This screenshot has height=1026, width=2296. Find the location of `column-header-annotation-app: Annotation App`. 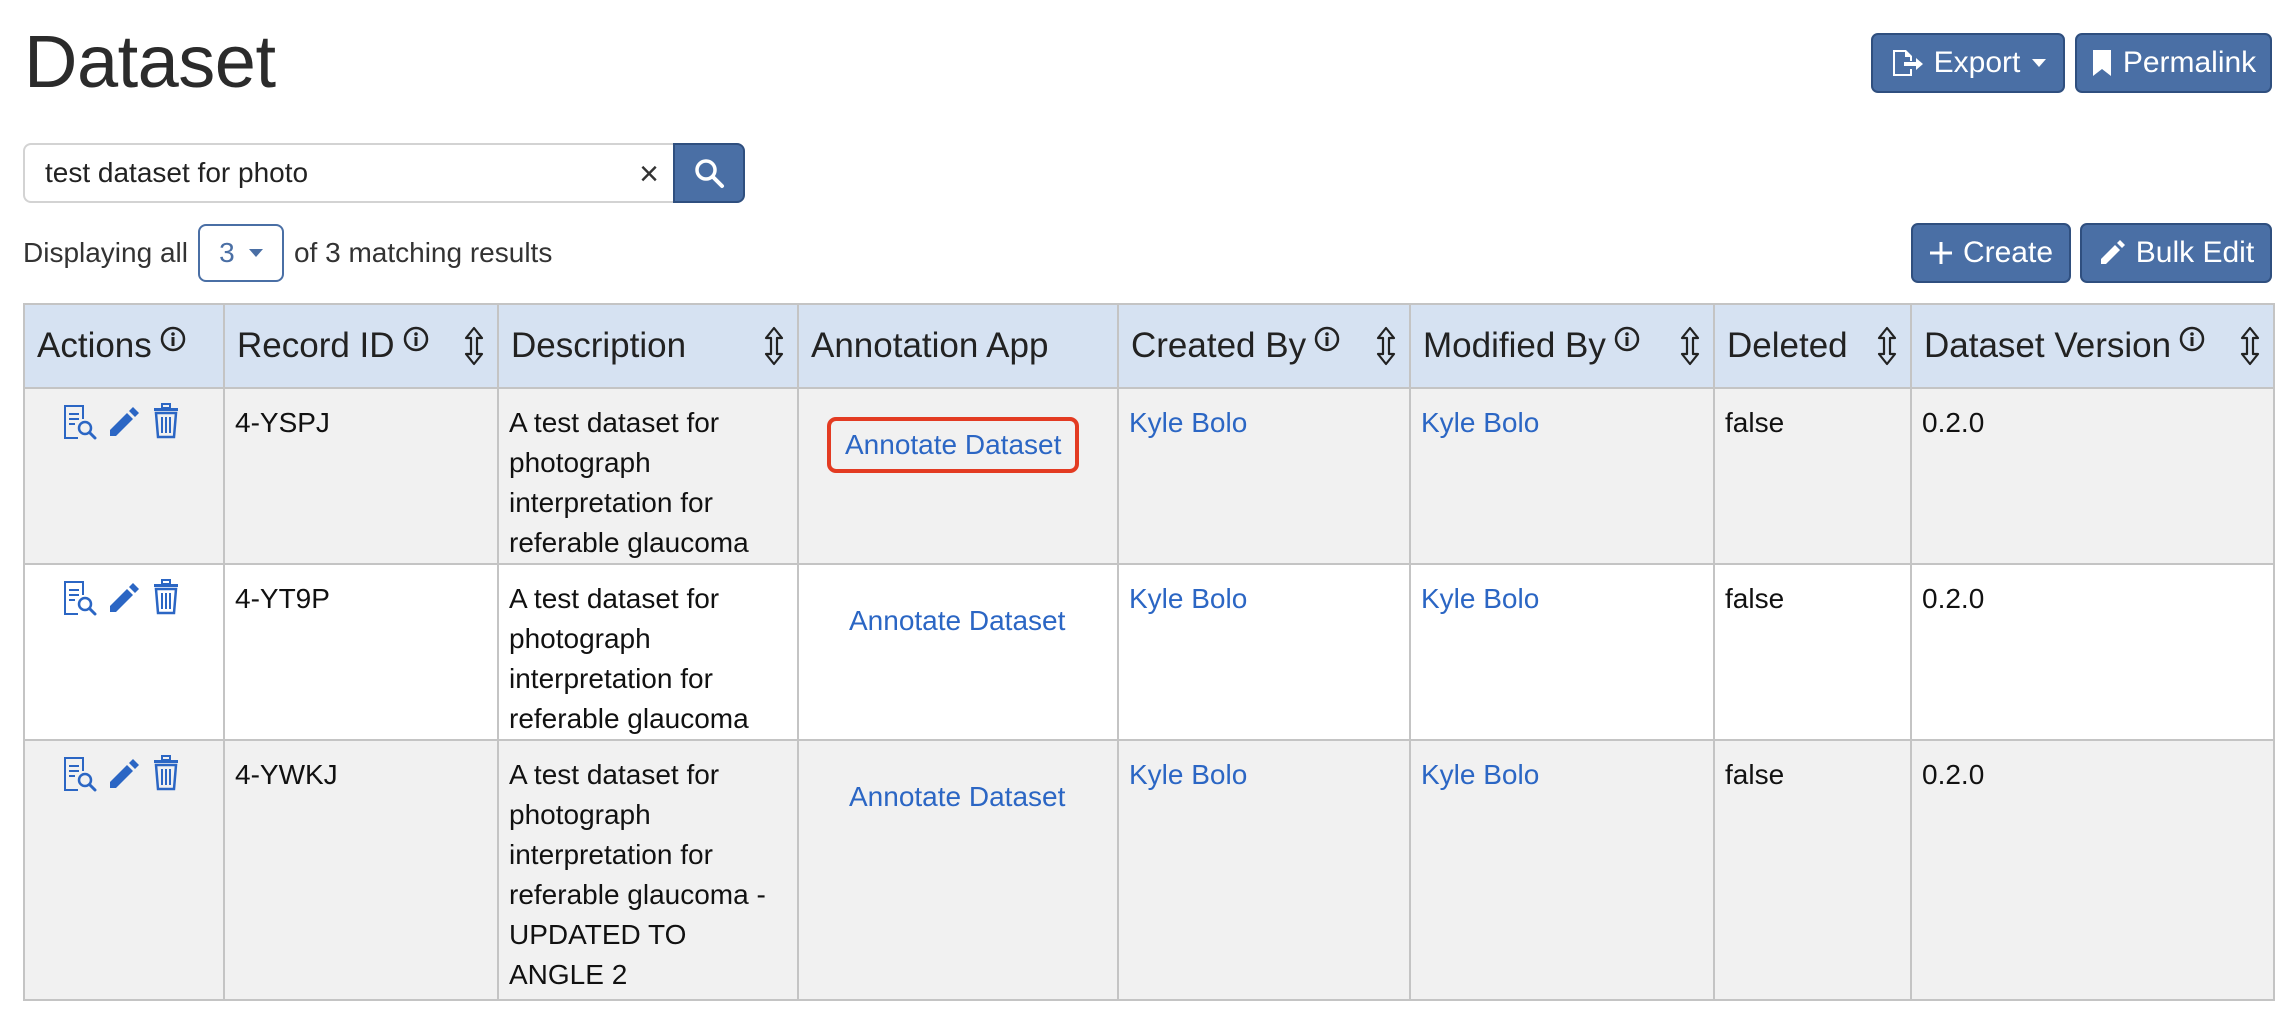

column-header-annotation-app: Annotation App is located at coordinates (958, 346).